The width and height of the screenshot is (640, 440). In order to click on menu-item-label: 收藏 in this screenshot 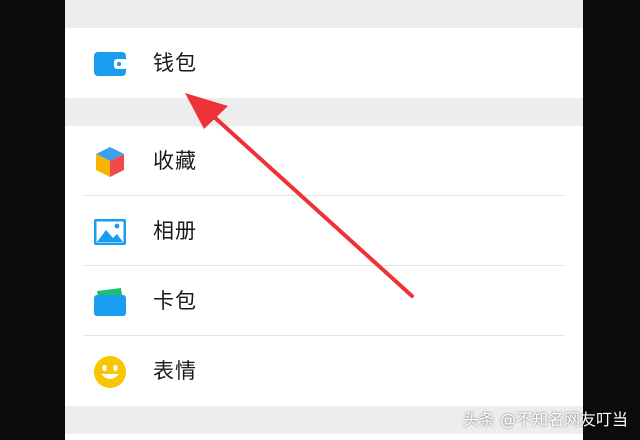, I will do `click(175, 161)`.